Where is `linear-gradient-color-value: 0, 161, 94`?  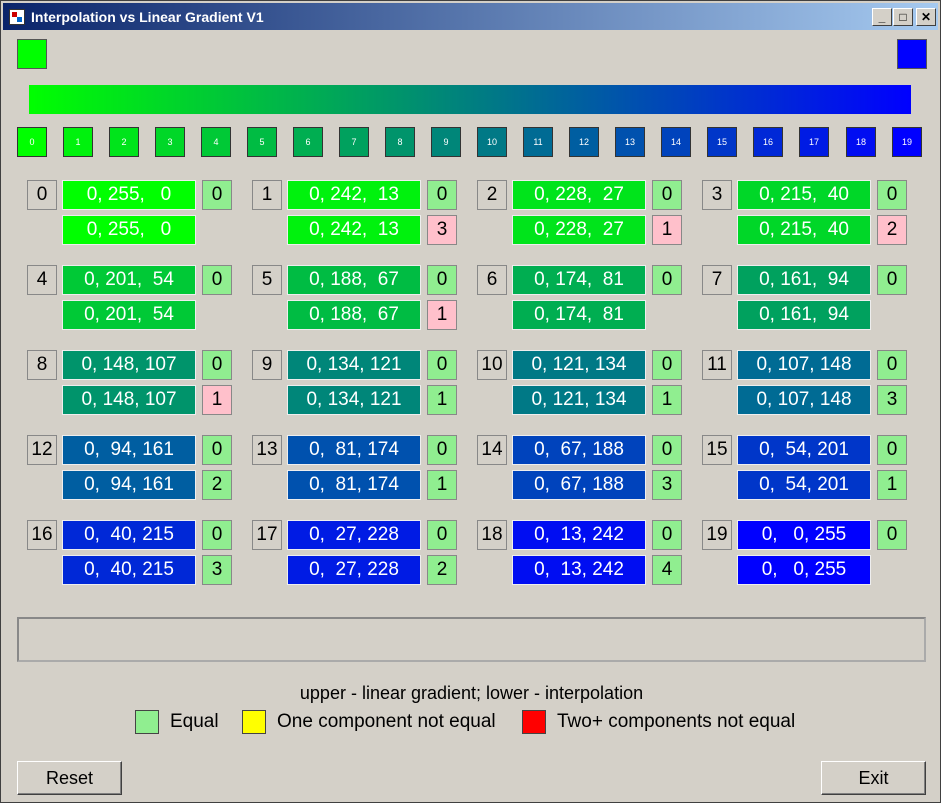 linear-gradient-color-value: 0, 161, 94 is located at coordinates (804, 280).